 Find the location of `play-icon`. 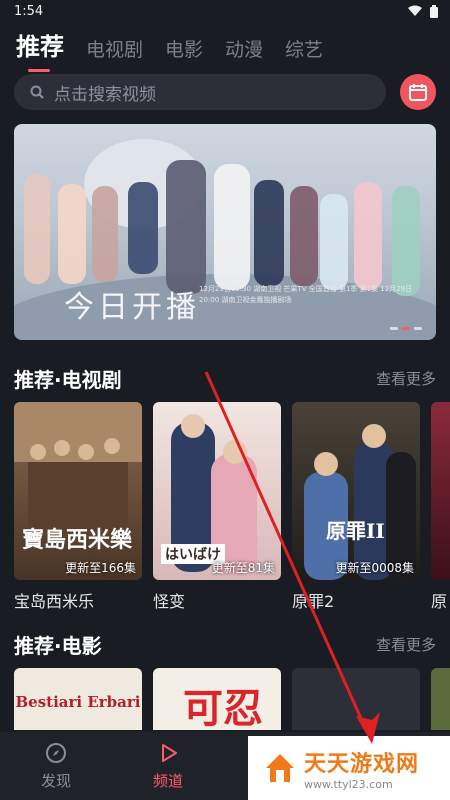

play-icon is located at coordinates (169, 752).